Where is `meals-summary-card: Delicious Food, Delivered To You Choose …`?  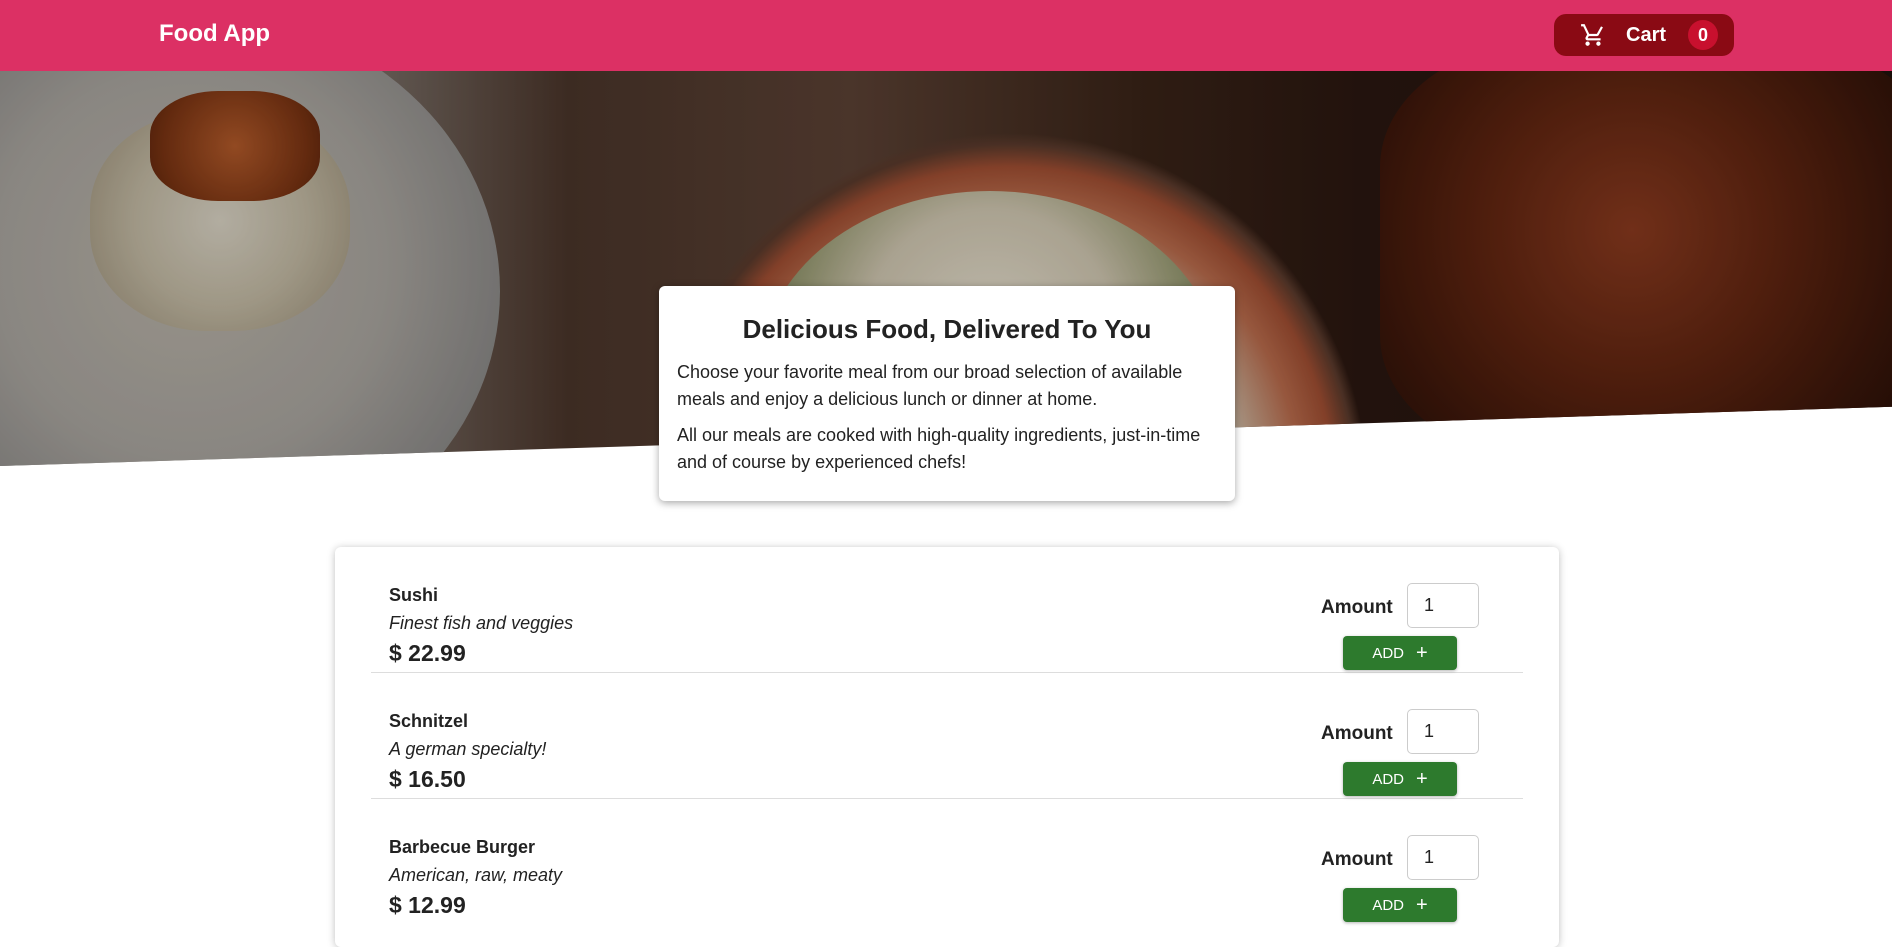
meals-summary-card: Delicious Food, Delivered To You Choose … is located at coordinates (947, 393).